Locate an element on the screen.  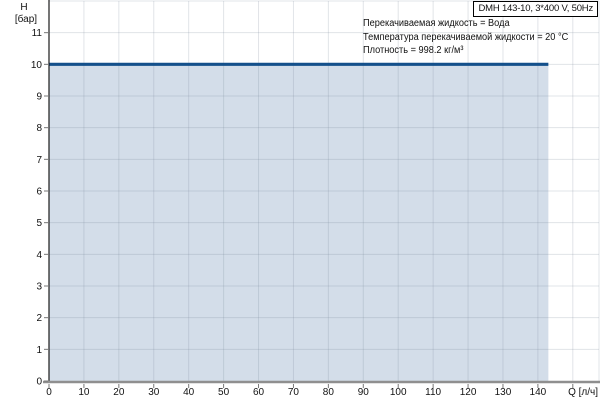
pump-model-label: DMH 143-10, 3*400 V, 50Hz is located at coordinates (535, 8).